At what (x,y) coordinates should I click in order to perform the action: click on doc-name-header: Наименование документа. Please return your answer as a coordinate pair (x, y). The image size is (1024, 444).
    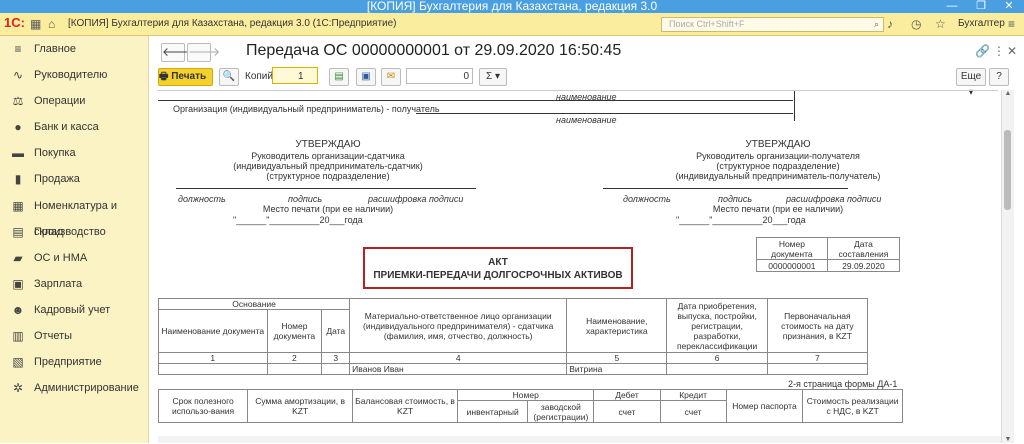
    Looking at the image, I should click on (213, 331).